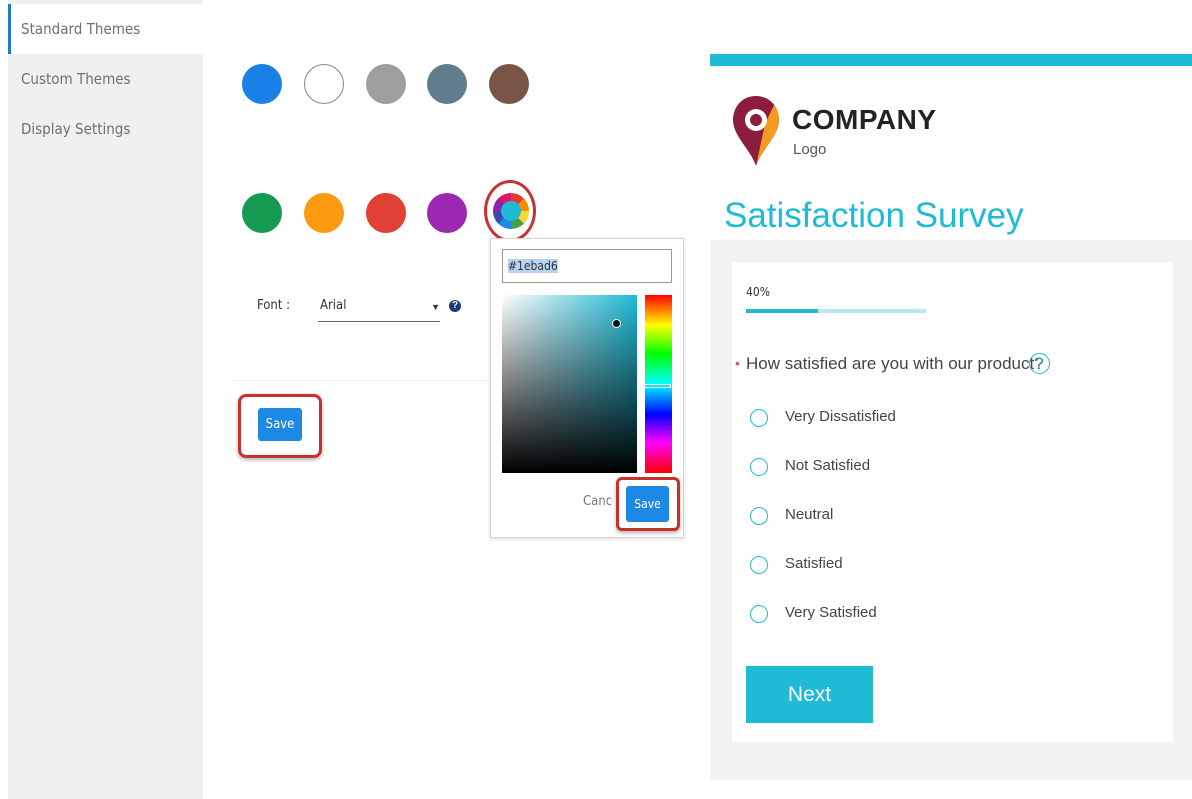 The width and height of the screenshot is (1192, 799). I want to click on cancel-button: Cancel, so click(598, 501).